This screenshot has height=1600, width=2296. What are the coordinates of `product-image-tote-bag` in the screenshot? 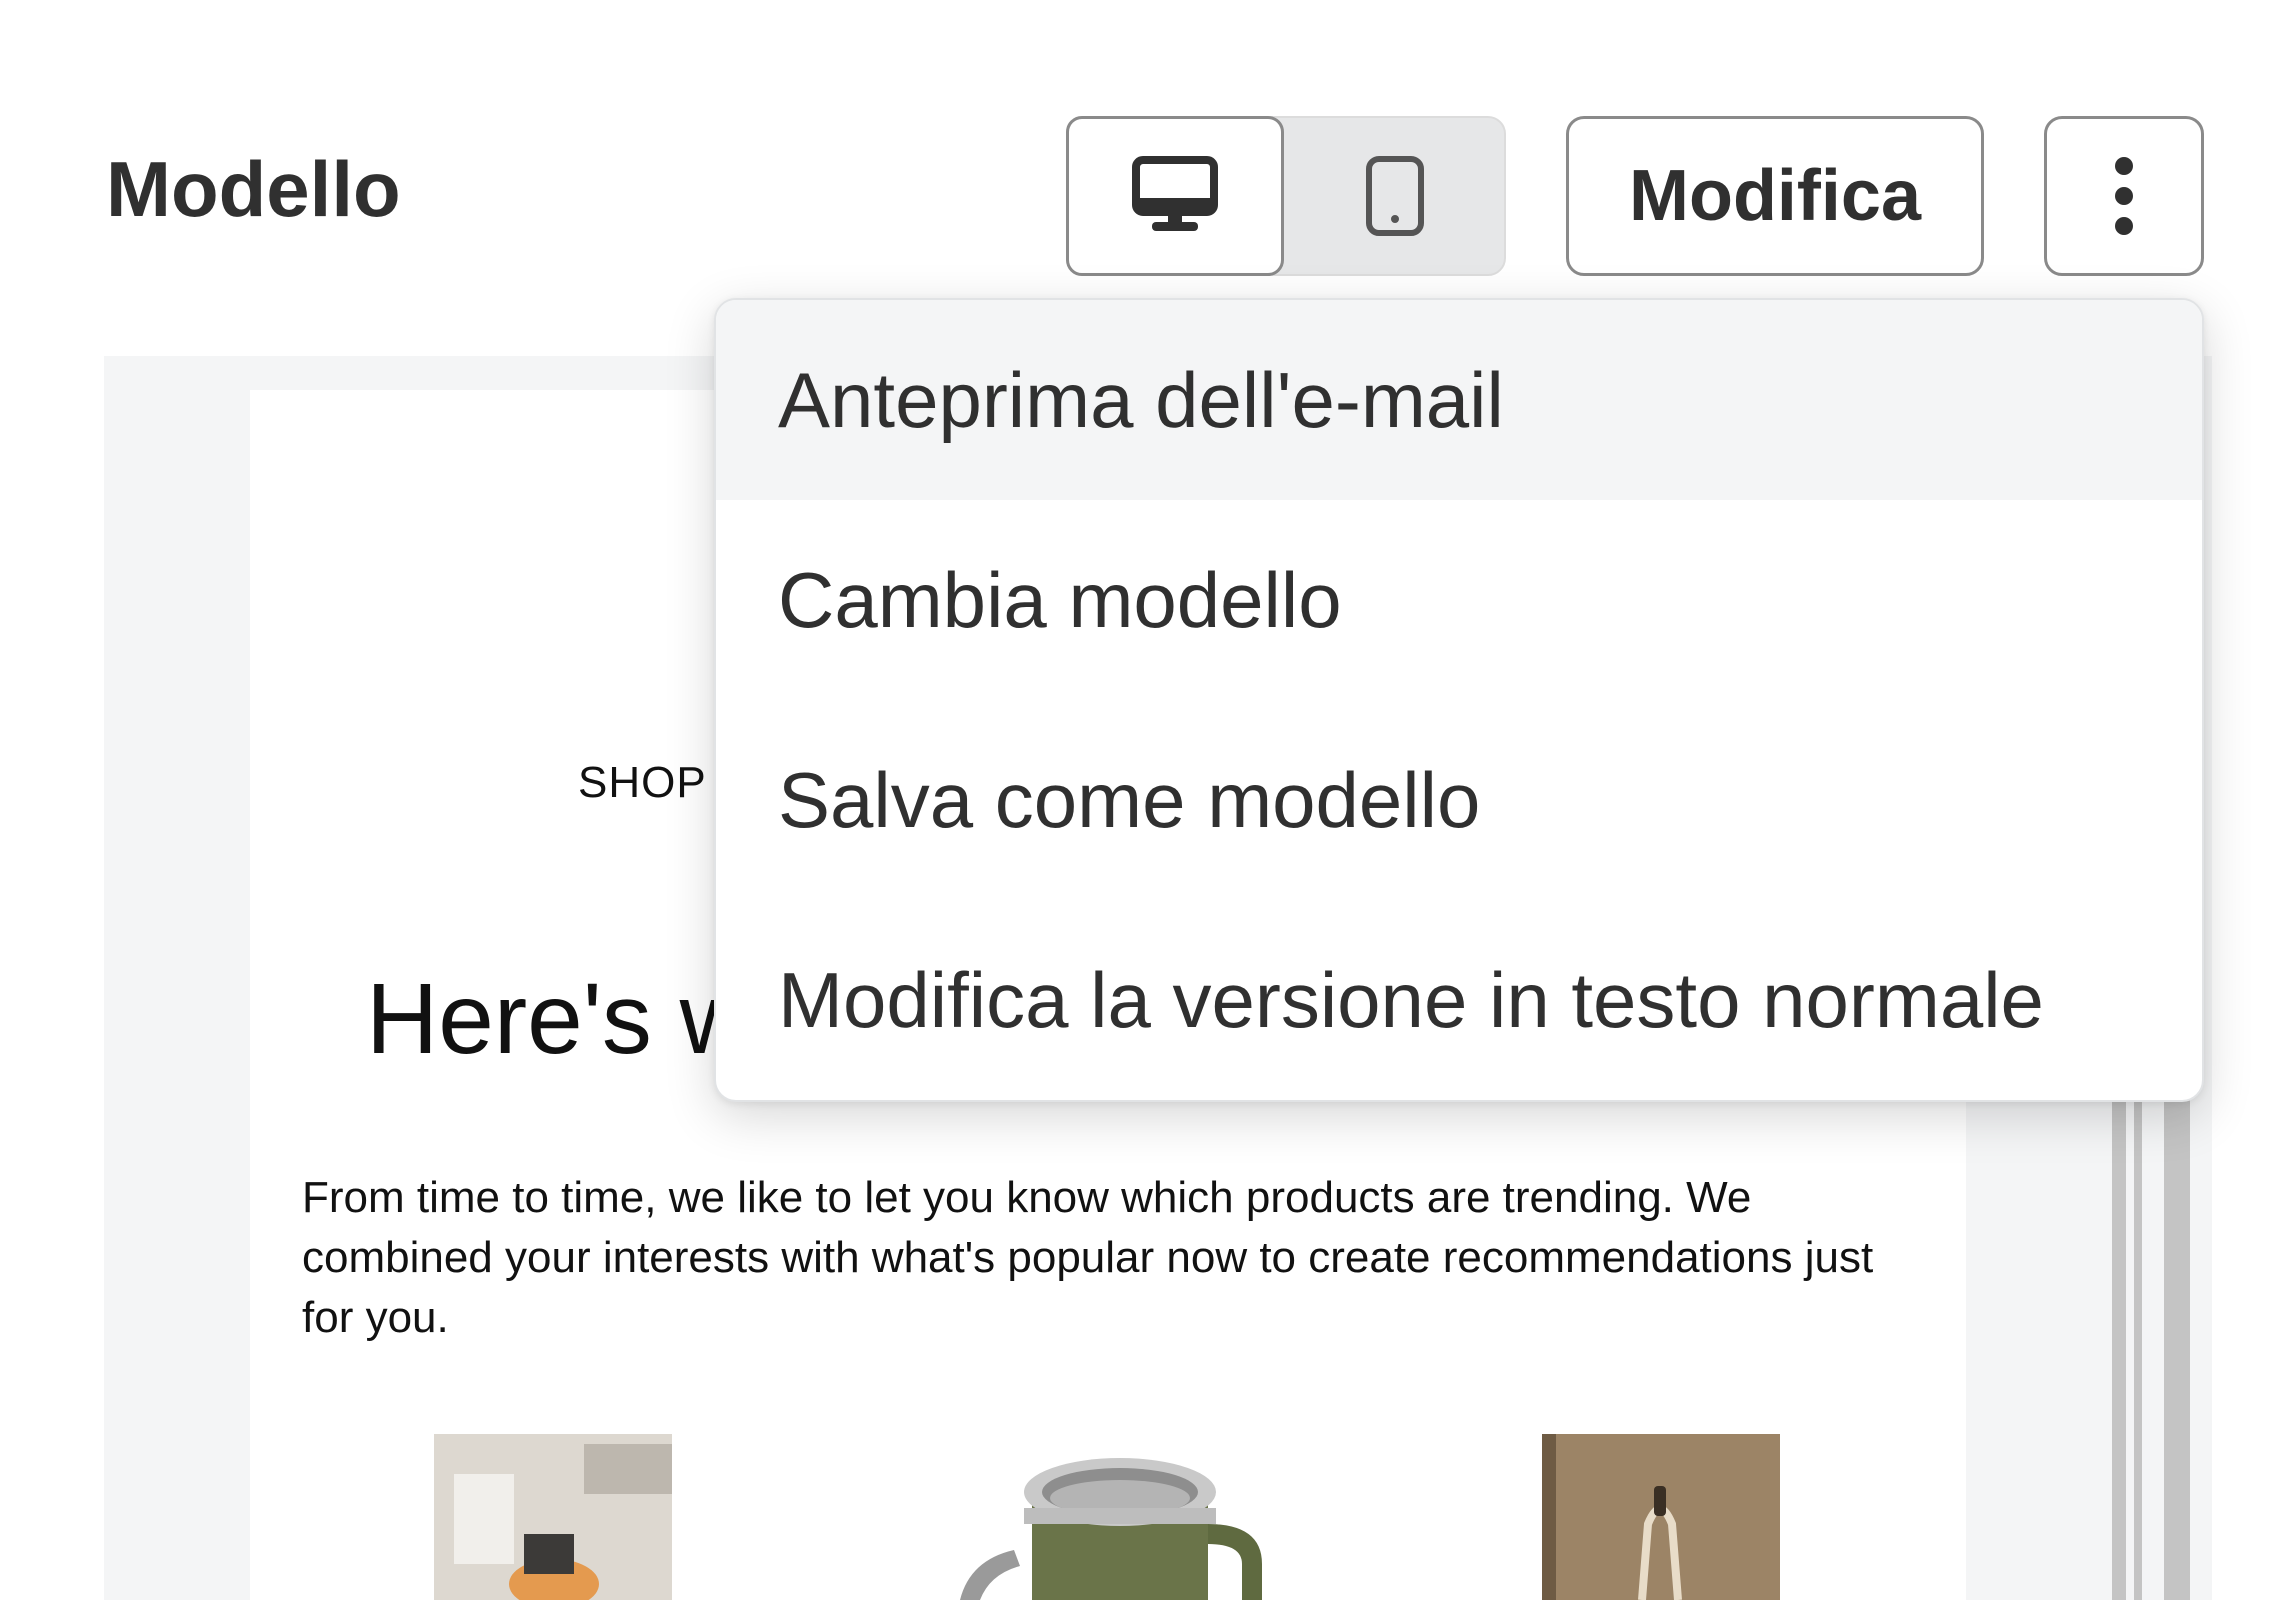 It's located at (1661, 1517).